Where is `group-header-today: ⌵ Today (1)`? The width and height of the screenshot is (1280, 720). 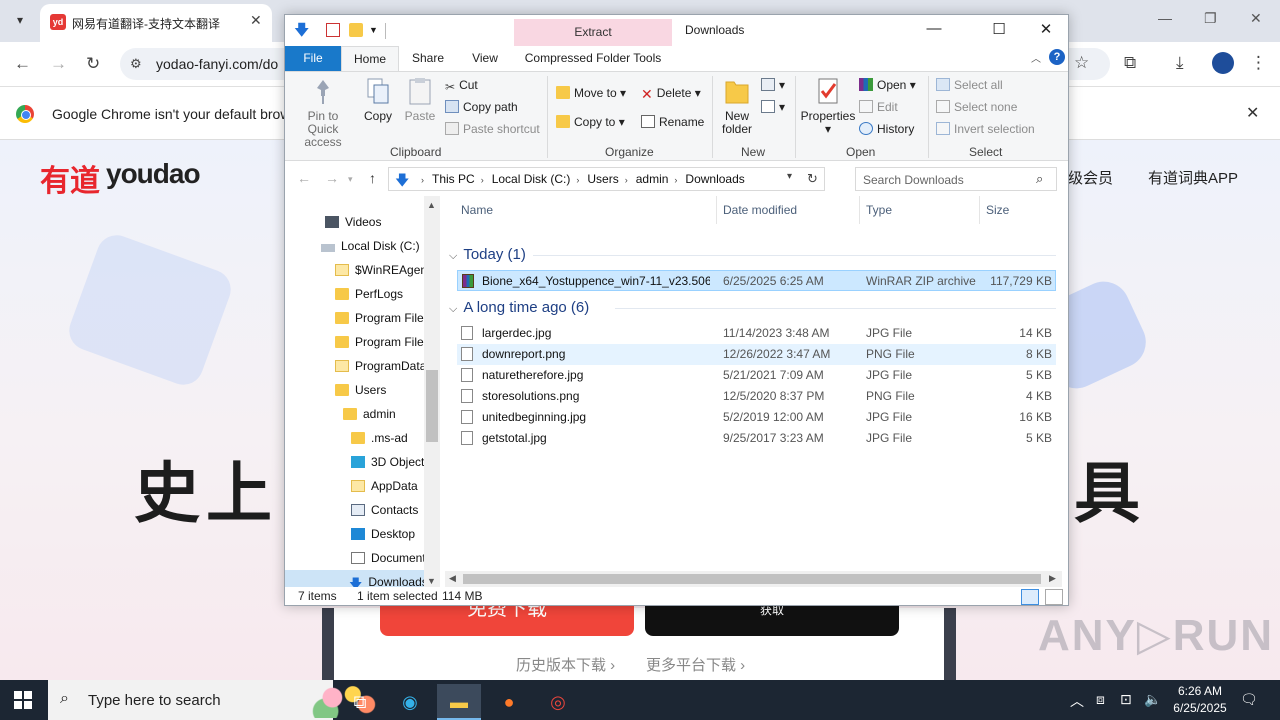
group-header-today: ⌵ Today (1) is located at coordinates (487, 254).